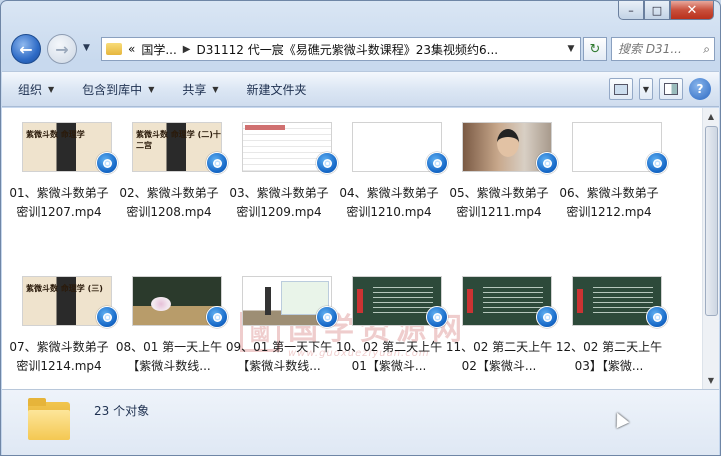  I want to click on maximize-button: □, so click(657, 10).